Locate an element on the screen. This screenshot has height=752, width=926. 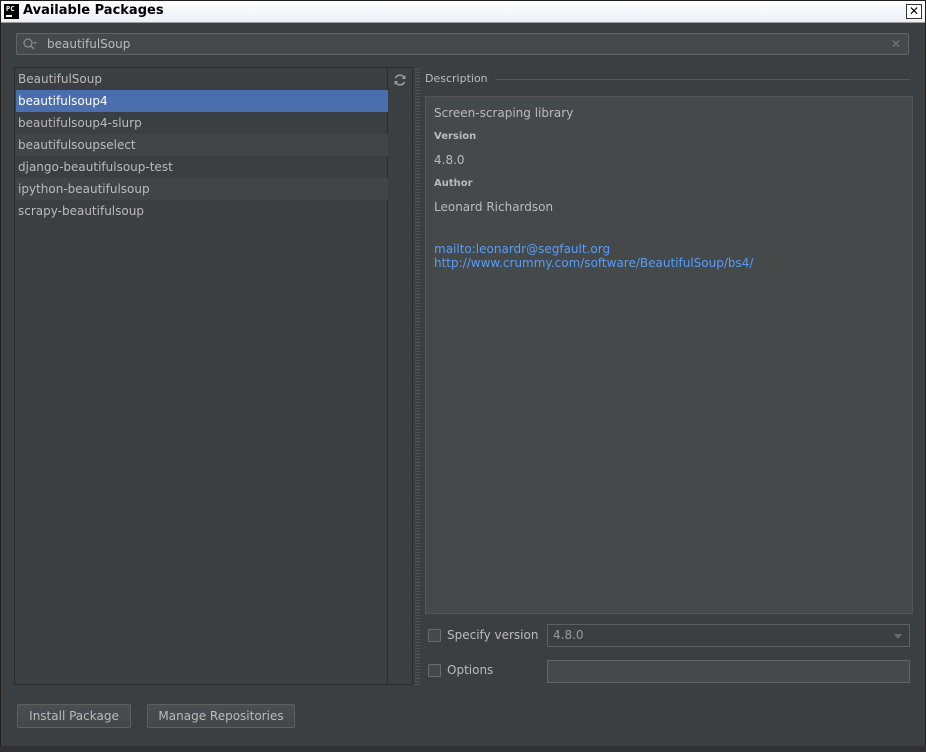
package-list-item: beautifulsoup4-slurp is located at coordinates (202, 123).